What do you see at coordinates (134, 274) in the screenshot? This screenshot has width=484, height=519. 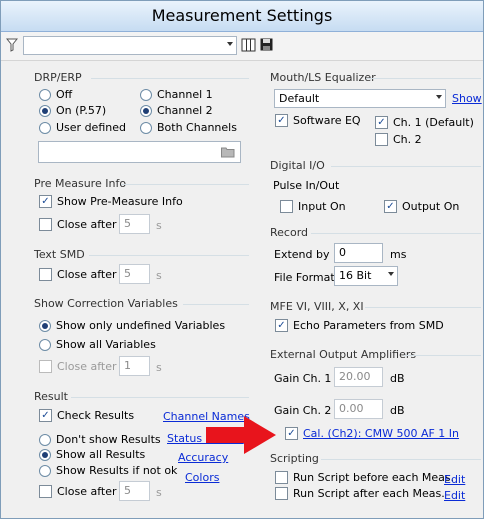 I see `text-smd-close-input: 5` at bounding box center [134, 274].